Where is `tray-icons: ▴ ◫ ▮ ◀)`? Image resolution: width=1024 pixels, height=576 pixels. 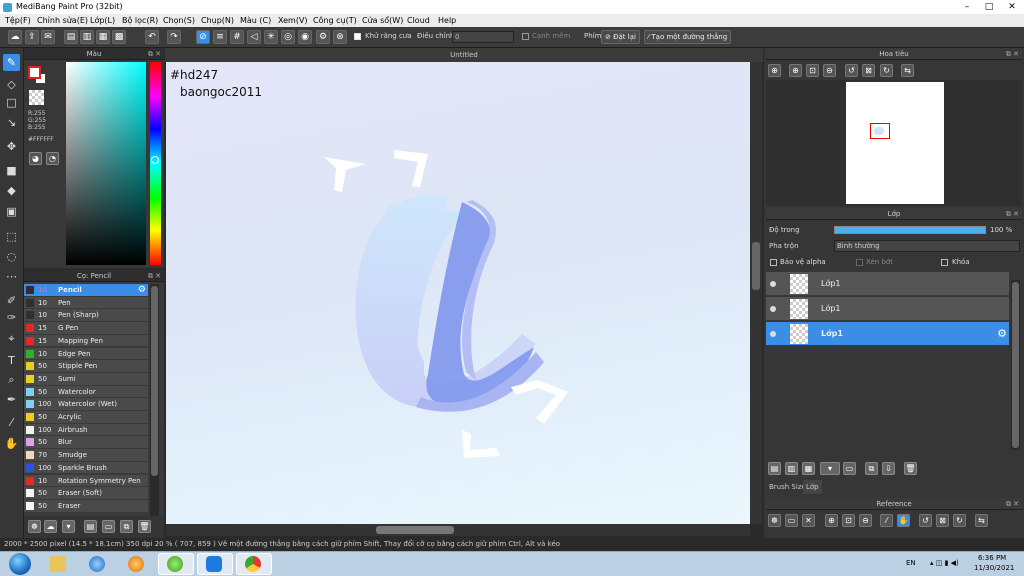
tray-icons: ▴ ◫ ▮ ◀) is located at coordinates (944, 563).